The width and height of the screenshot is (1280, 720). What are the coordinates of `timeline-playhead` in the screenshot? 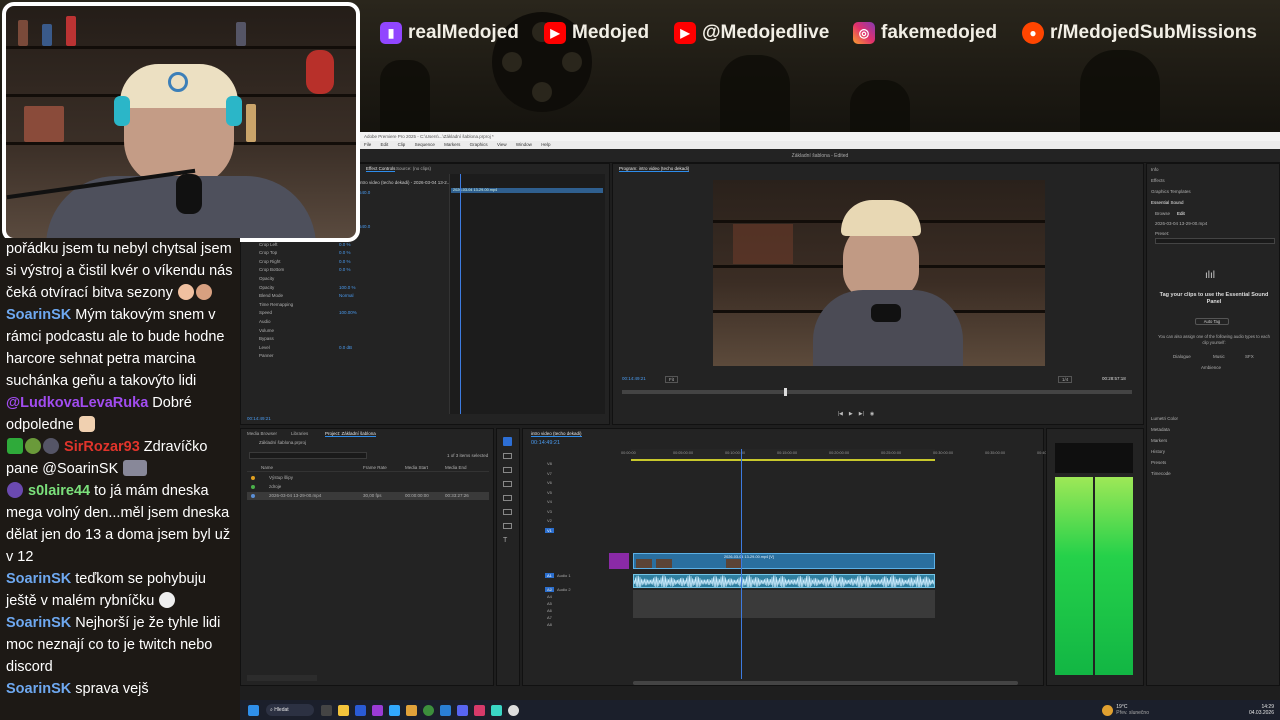 It's located at (741, 564).